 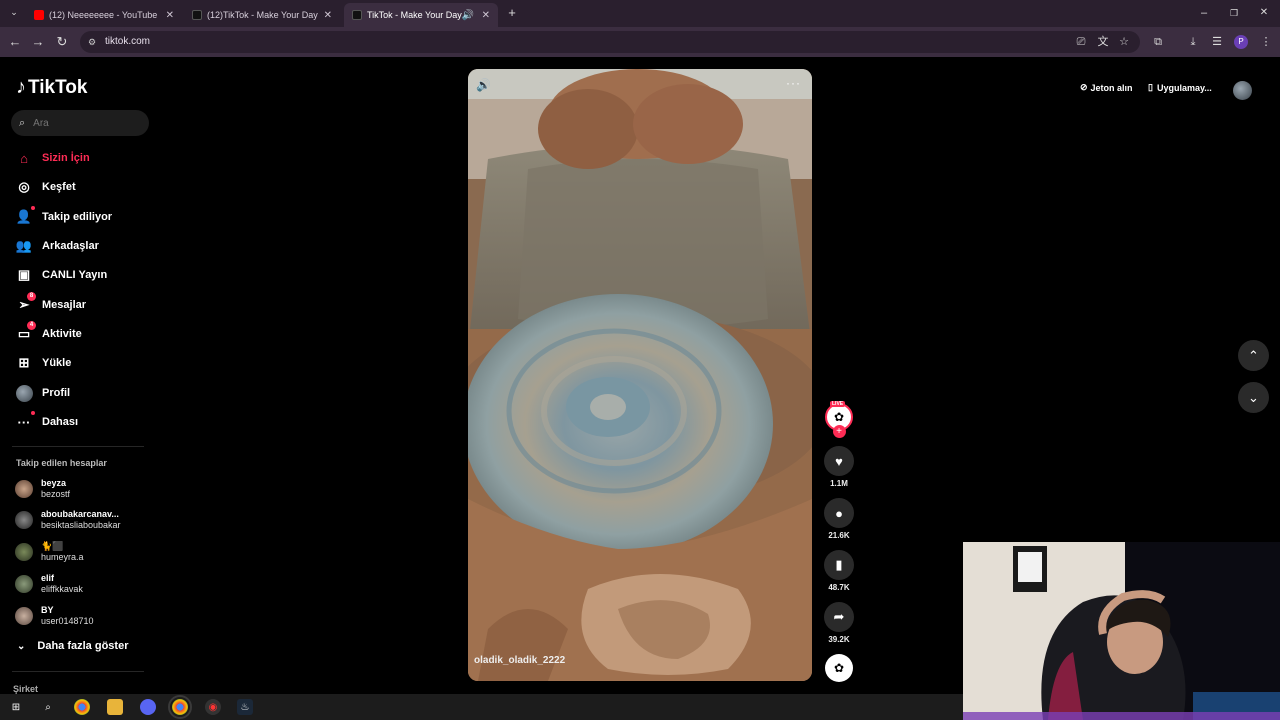 What do you see at coordinates (67, 621) in the screenshot?
I see `account-handle: user0148710` at bounding box center [67, 621].